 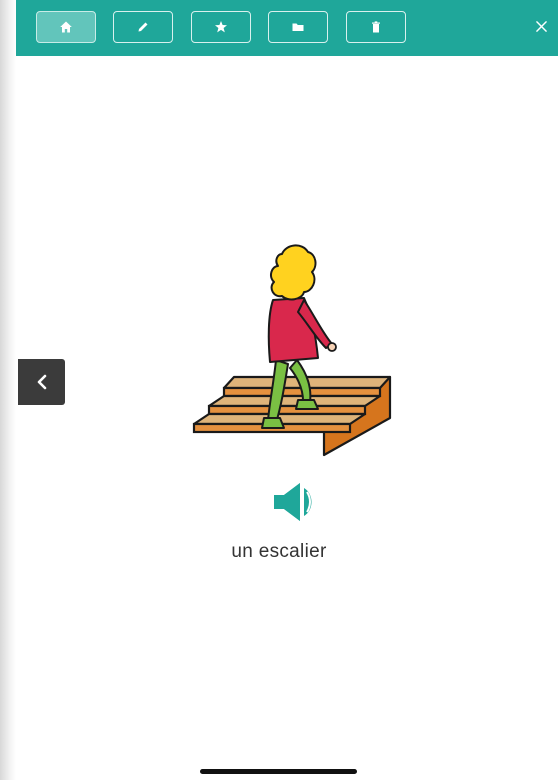 What do you see at coordinates (292, 350) in the screenshot?
I see `stairs-illustration` at bounding box center [292, 350].